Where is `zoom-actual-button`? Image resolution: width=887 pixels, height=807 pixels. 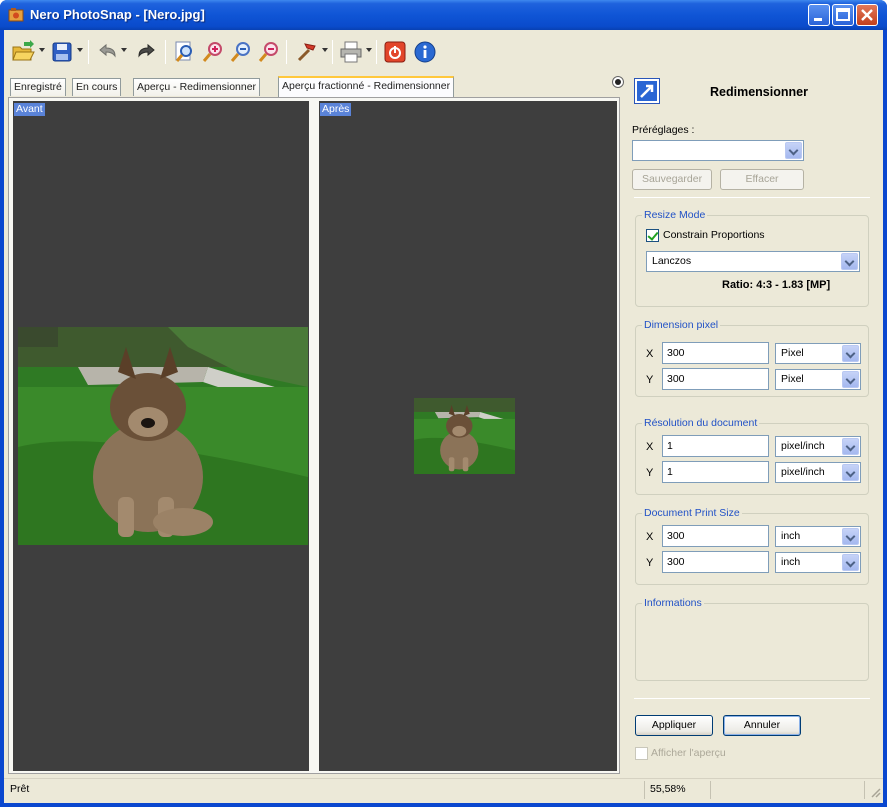
zoom-actual-button is located at coordinates (269, 52).